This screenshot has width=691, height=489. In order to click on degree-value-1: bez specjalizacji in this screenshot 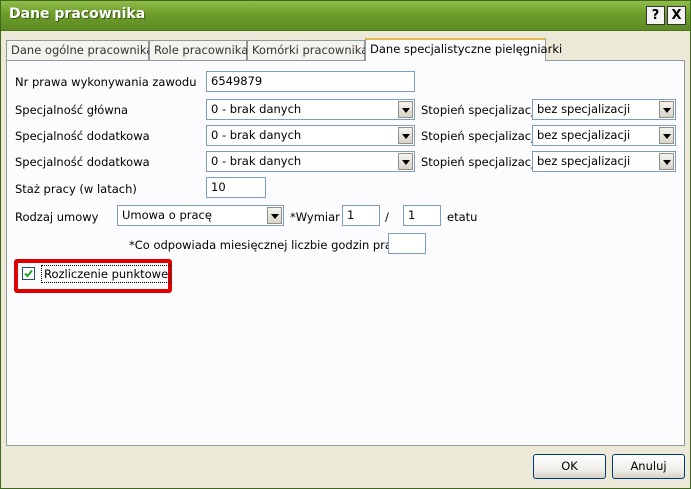, I will do `click(584, 109)`.